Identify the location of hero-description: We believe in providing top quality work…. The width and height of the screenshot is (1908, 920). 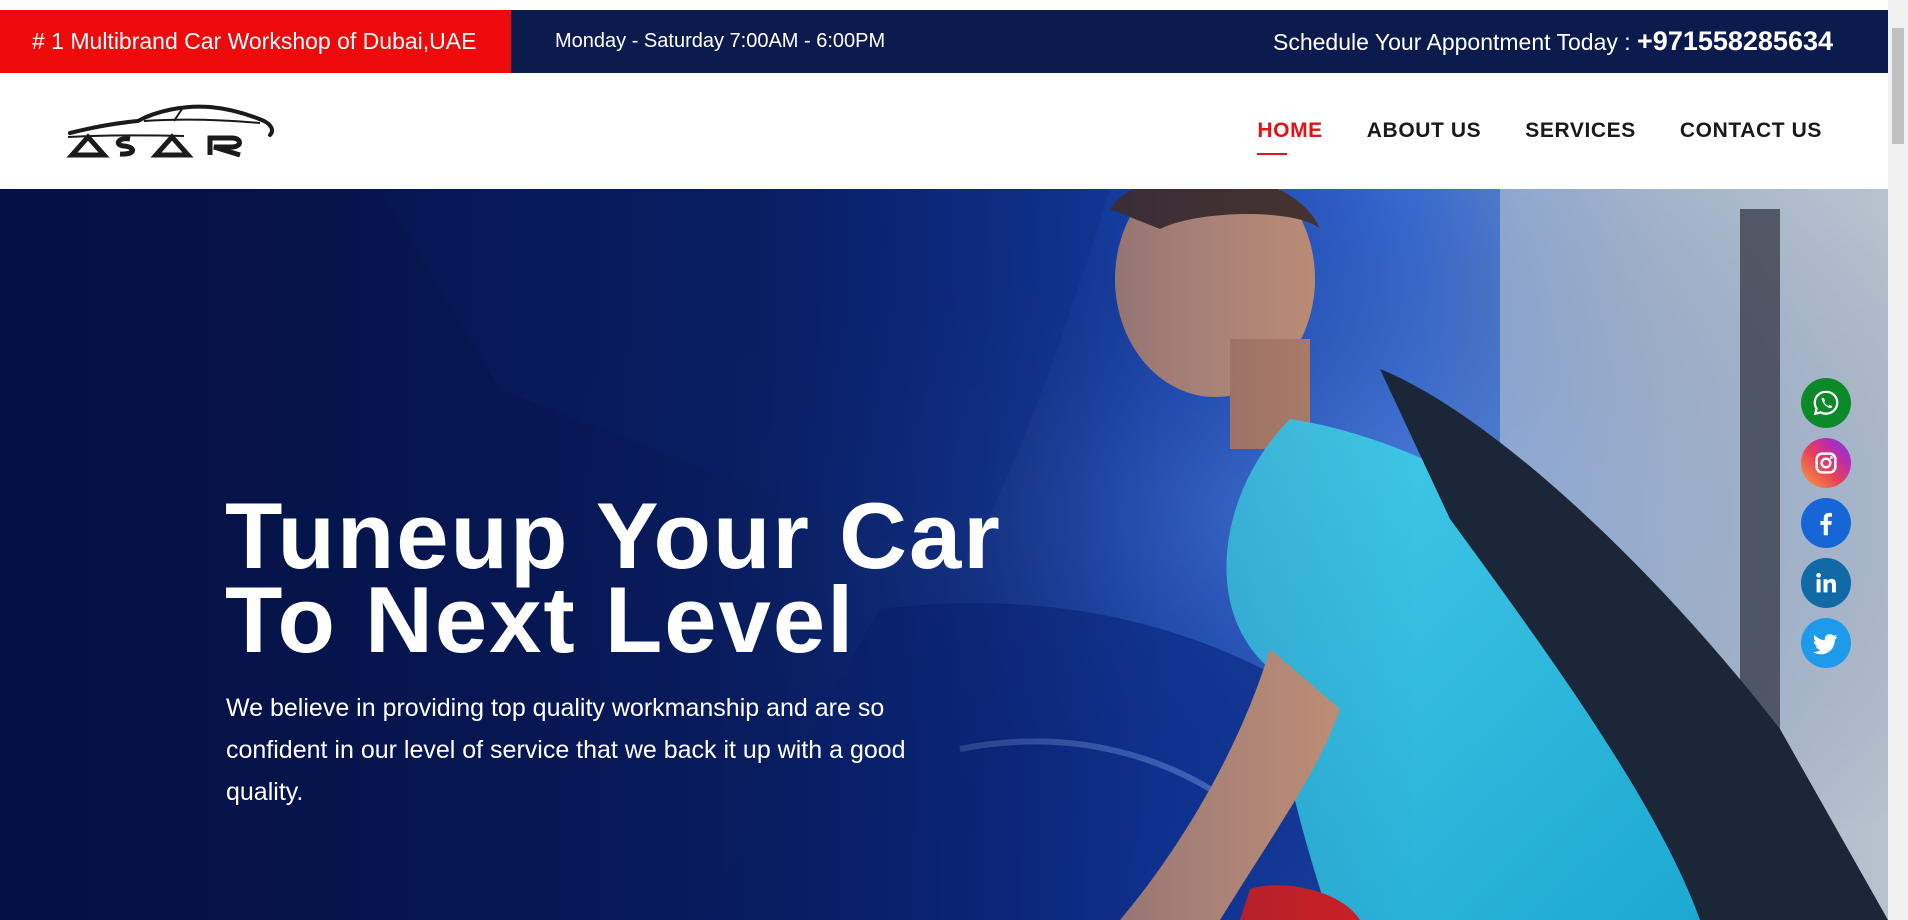
(566, 750).